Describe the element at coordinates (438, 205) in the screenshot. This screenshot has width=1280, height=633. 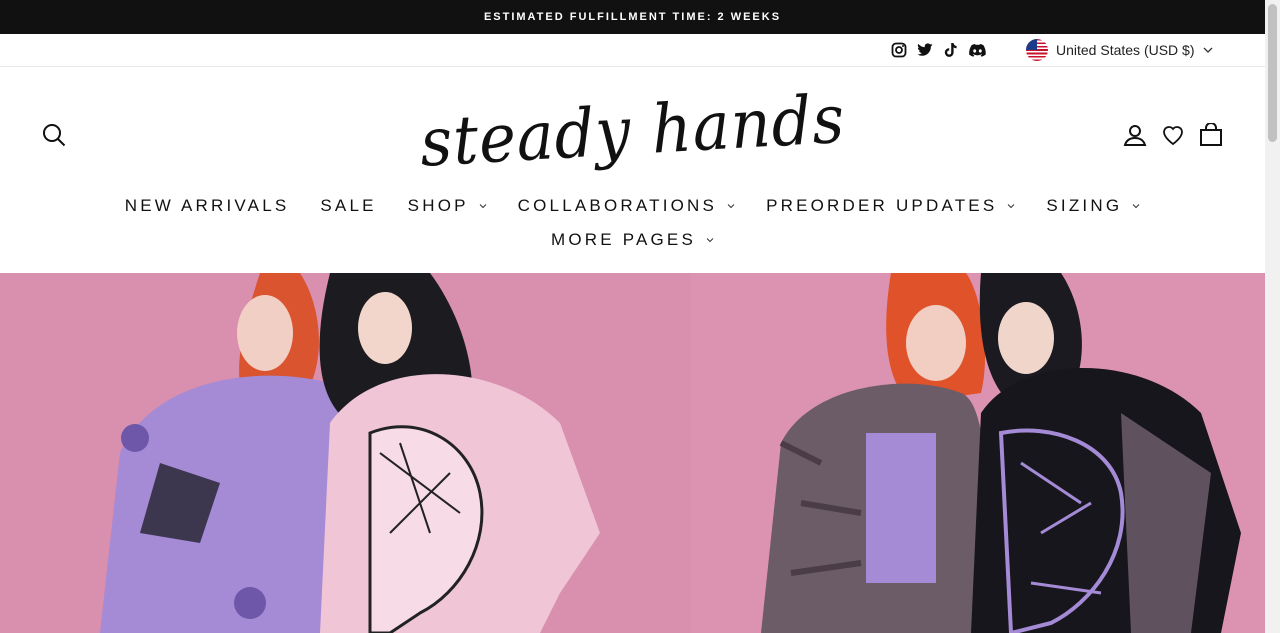
I see `nav-item-label: SHOP` at that location.